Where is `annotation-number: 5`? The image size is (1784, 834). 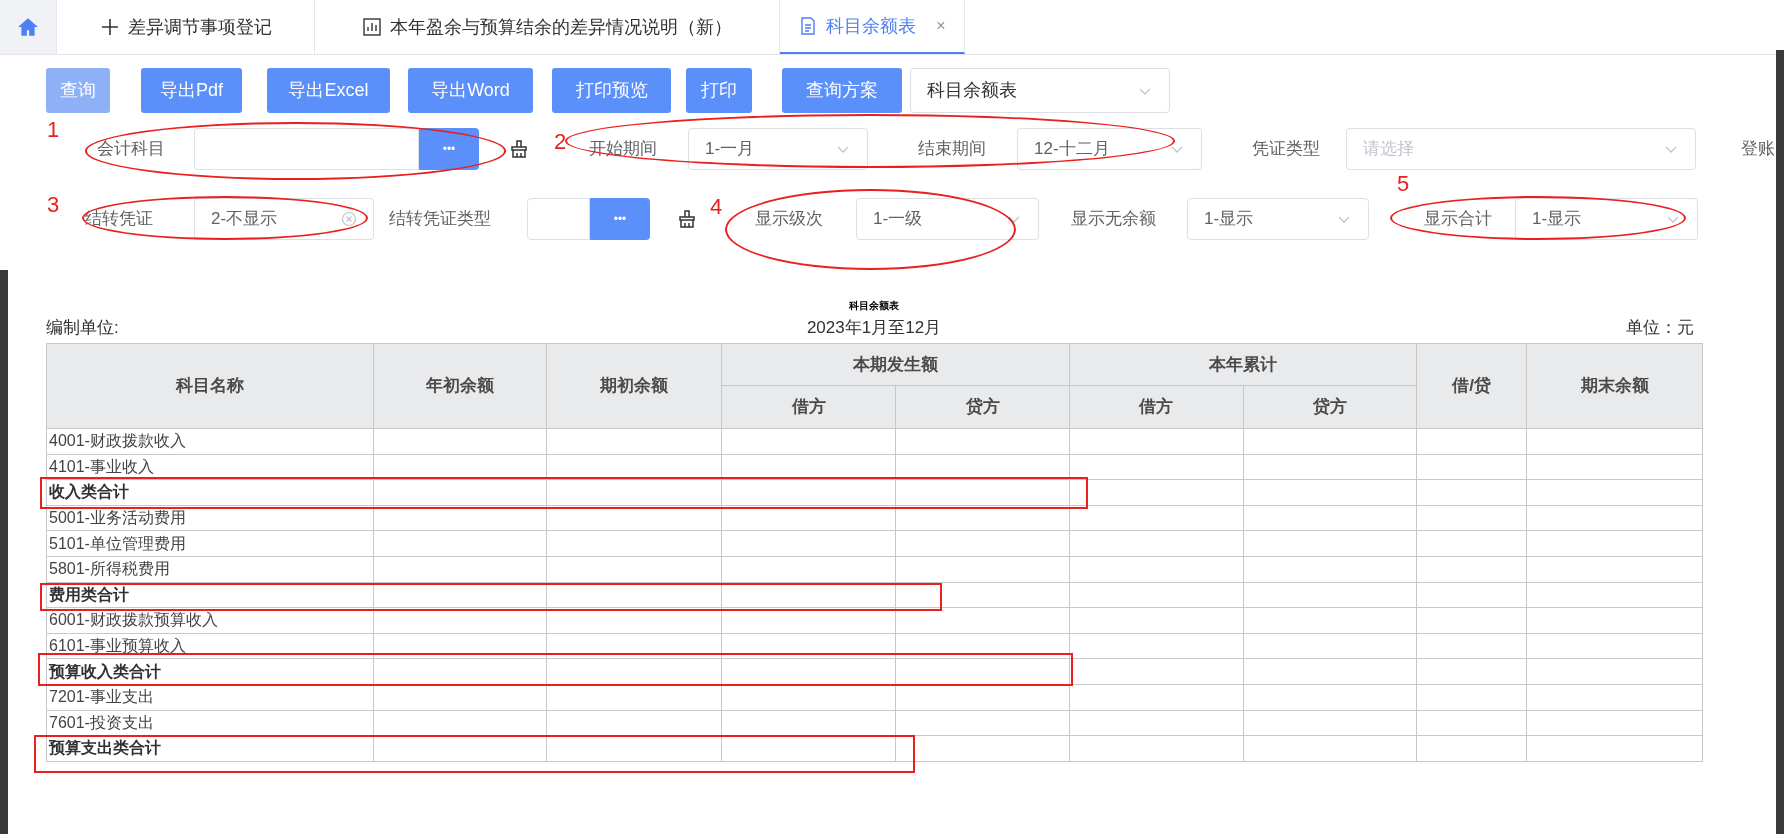
annotation-number: 5 is located at coordinates (1403, 184).